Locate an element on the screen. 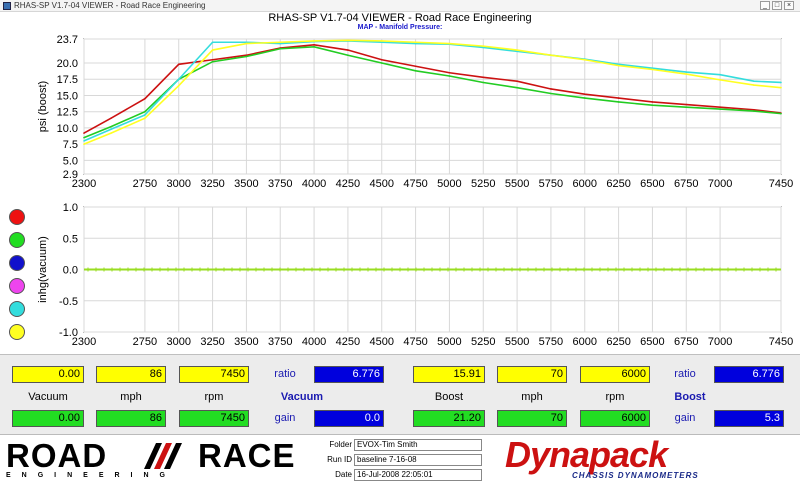 The height and width of the screenshot is (483, 800). minimize-button: _ is located at coordinates (765, 5).